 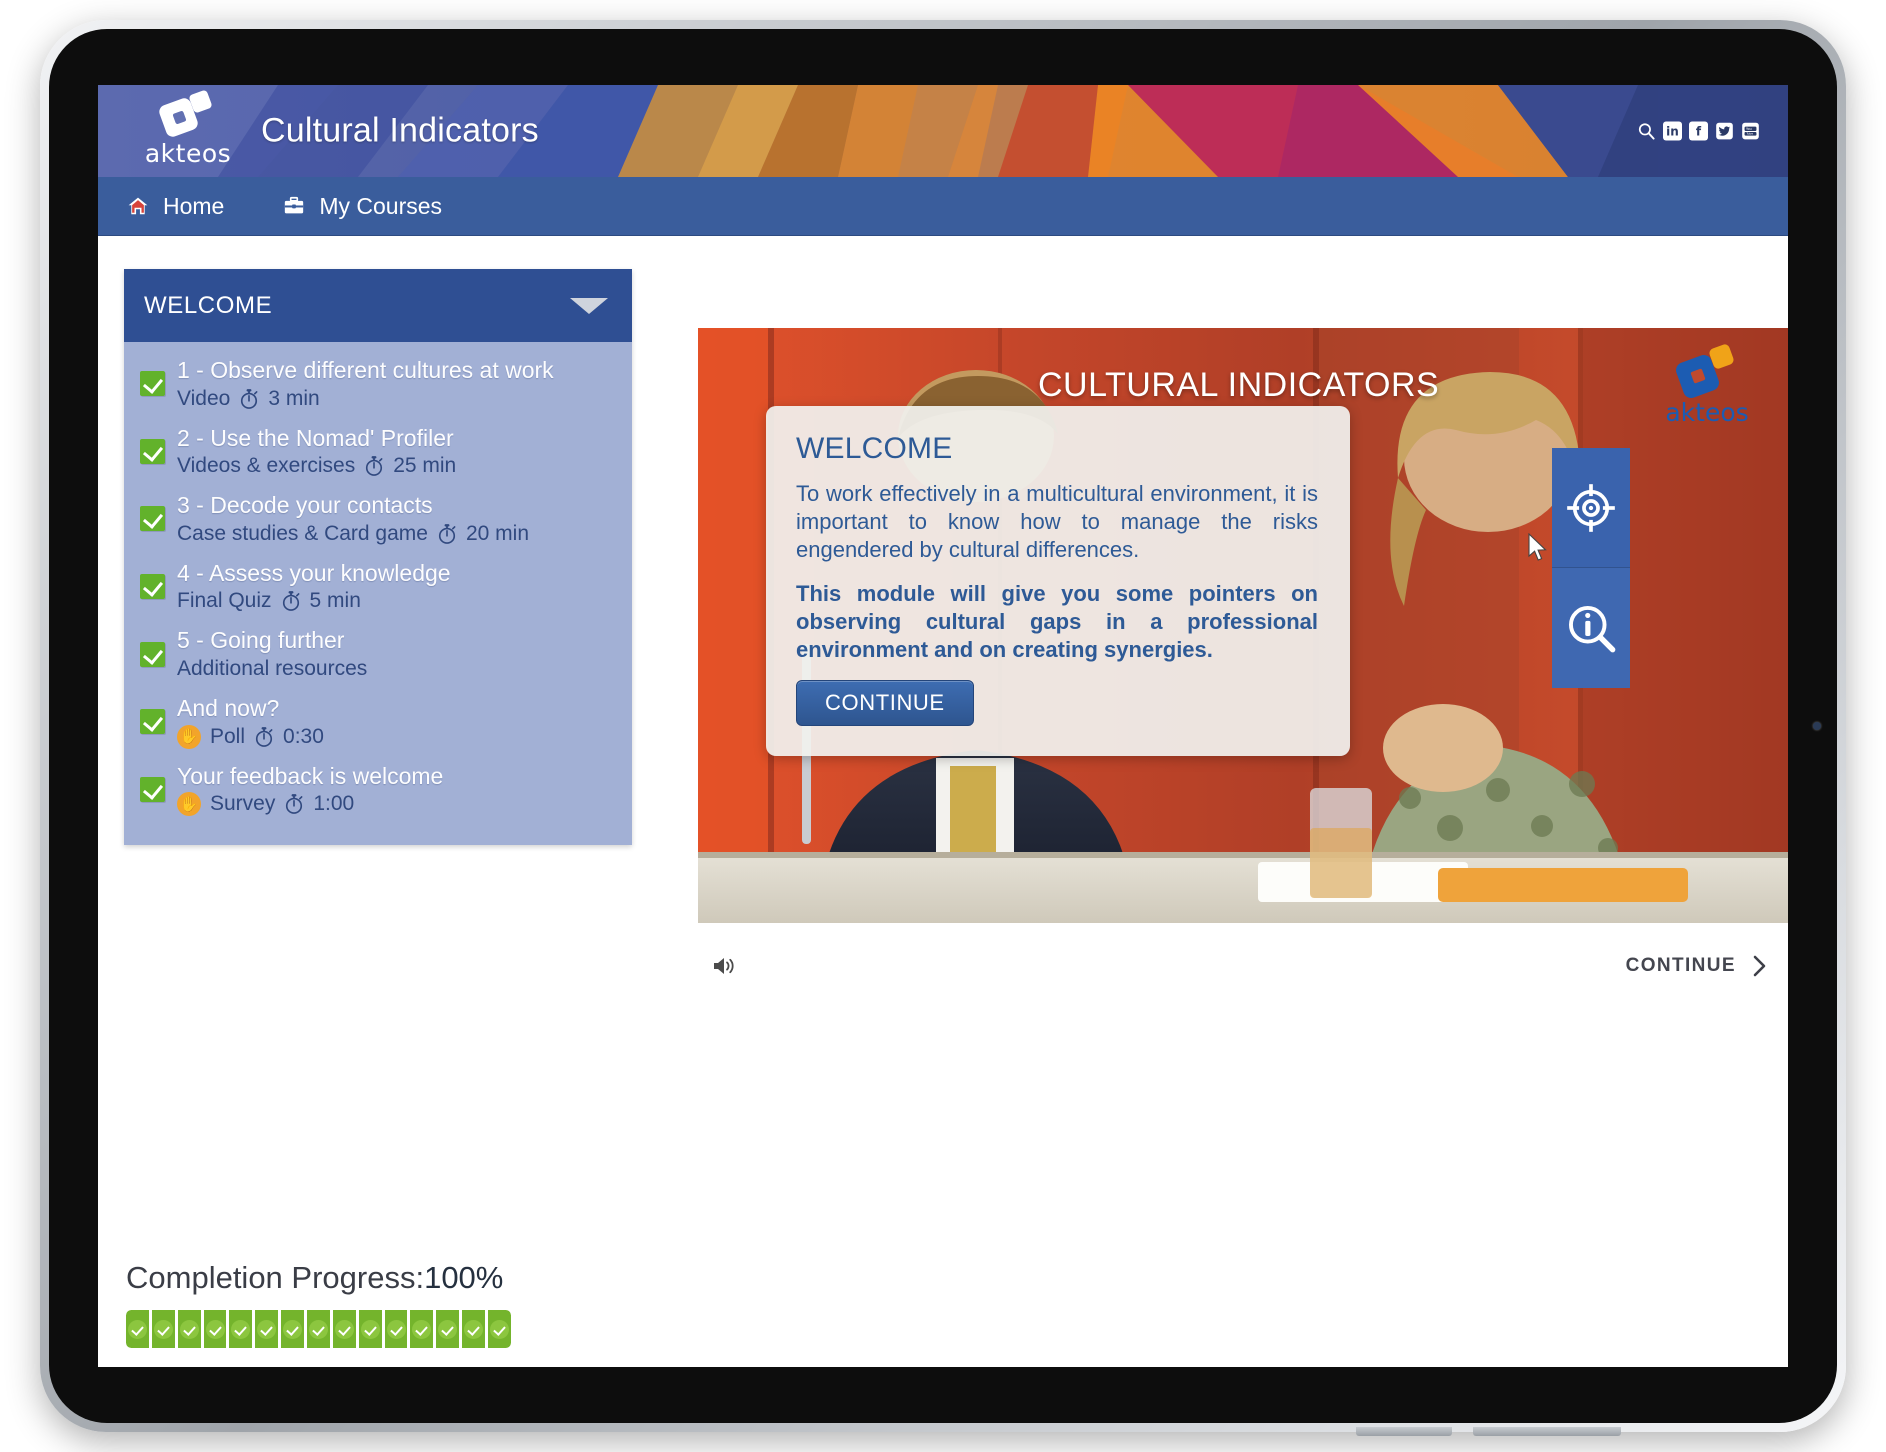 I want to click on page-title: Cultural Indicators, so click(x=400, y=130).